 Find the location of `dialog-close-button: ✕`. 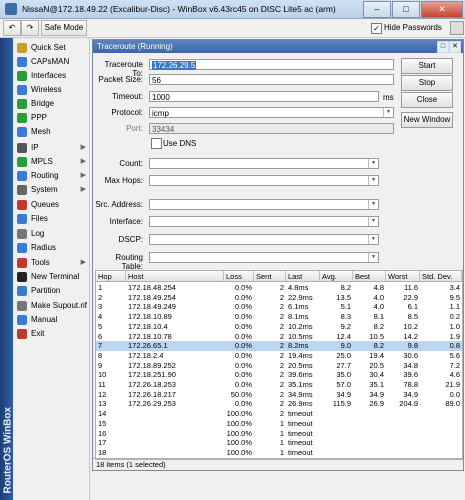

dialog-close-button: ✕ is located at coordinates (455, 47).